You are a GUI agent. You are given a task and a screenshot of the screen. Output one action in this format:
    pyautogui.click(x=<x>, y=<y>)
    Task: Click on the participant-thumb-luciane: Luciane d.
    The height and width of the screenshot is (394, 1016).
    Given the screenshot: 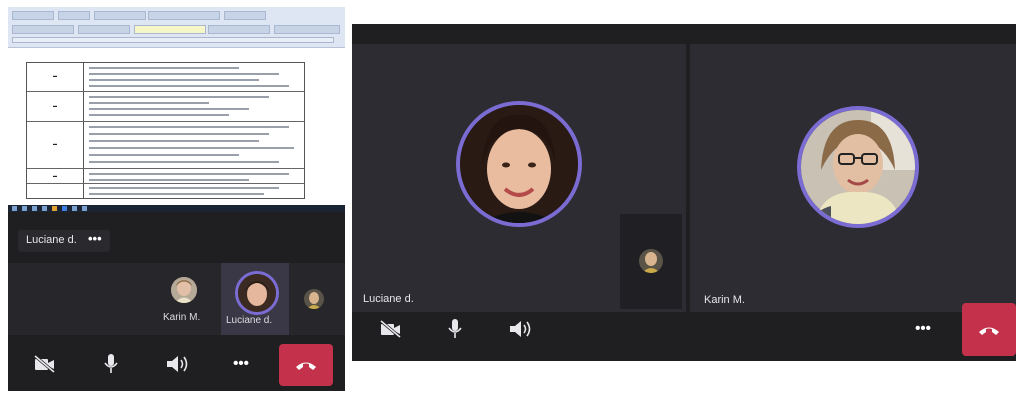 What is the action you would take?
    pyautogui.click(x=255, y=299)
    